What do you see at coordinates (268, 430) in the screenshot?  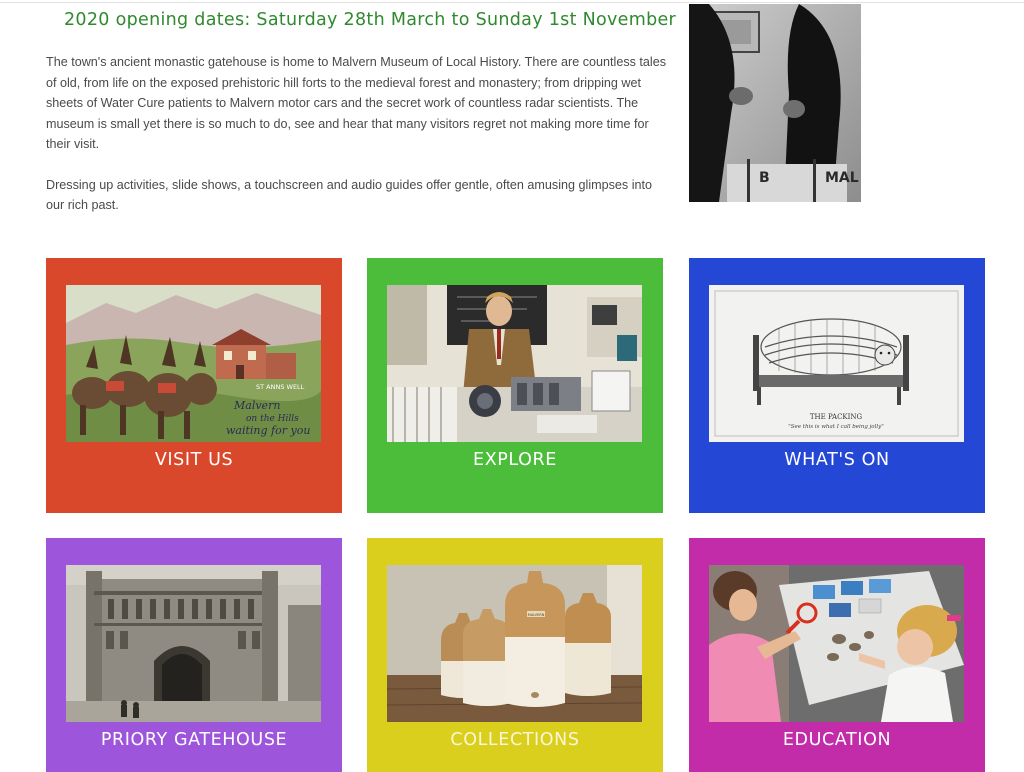 I see `postcard-script-line-3: waiting for you` at bounding box center [268, 430].